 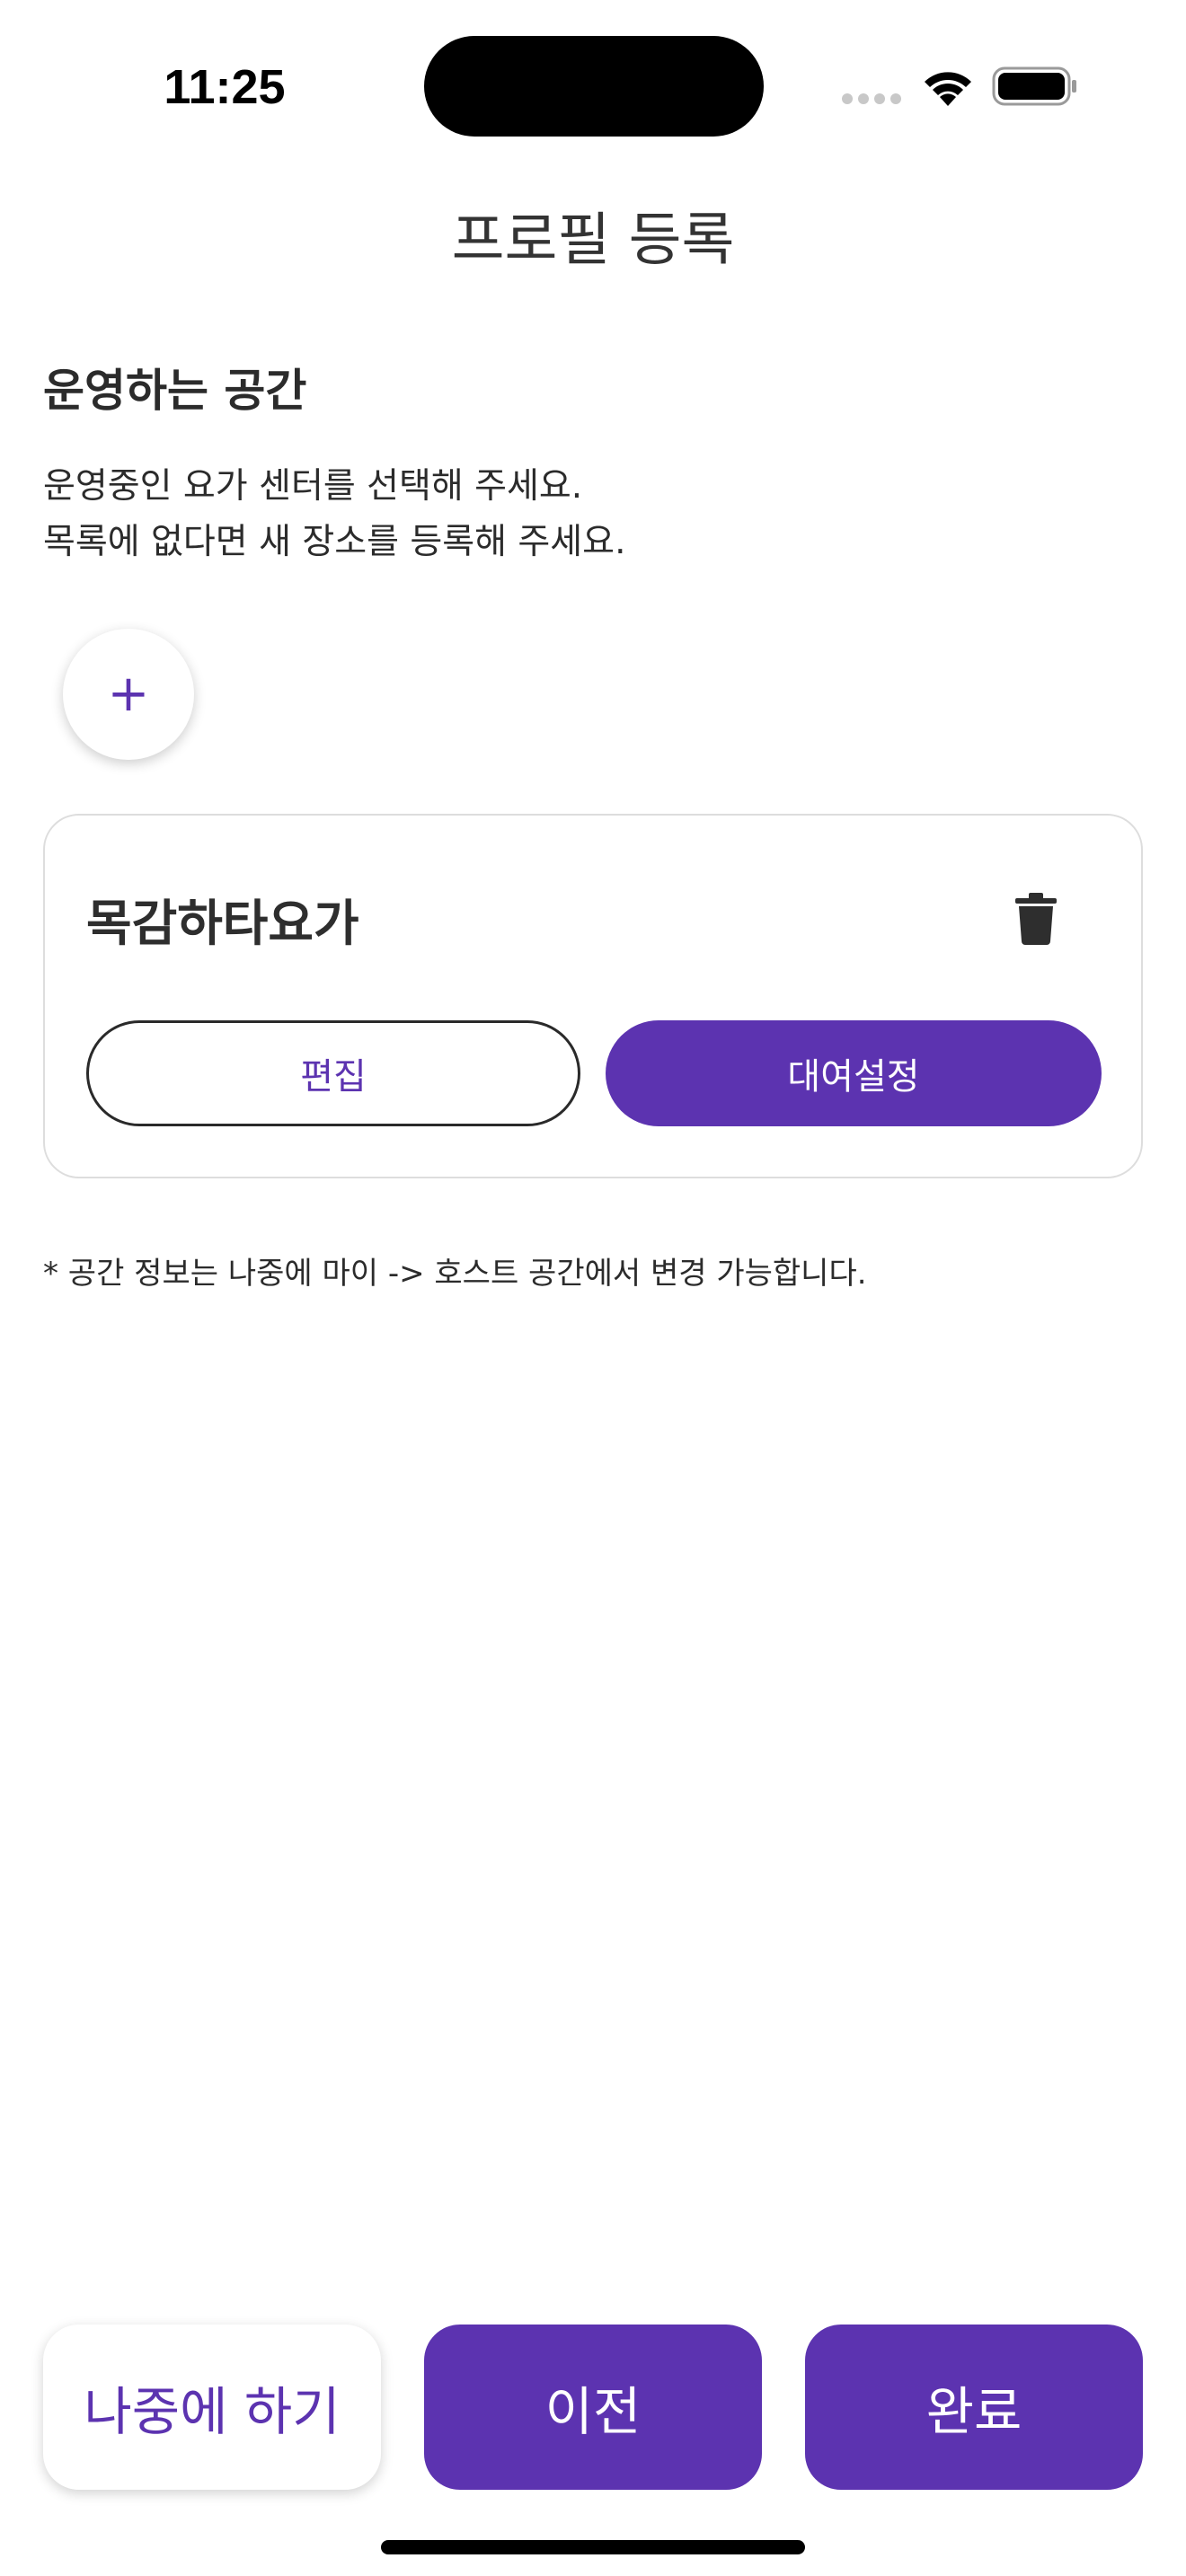 What do you see at coordinates (854, 1073) in the screenshot?
I see `rent-settings-button: 대여설정` at bounding box center [854, 1073].